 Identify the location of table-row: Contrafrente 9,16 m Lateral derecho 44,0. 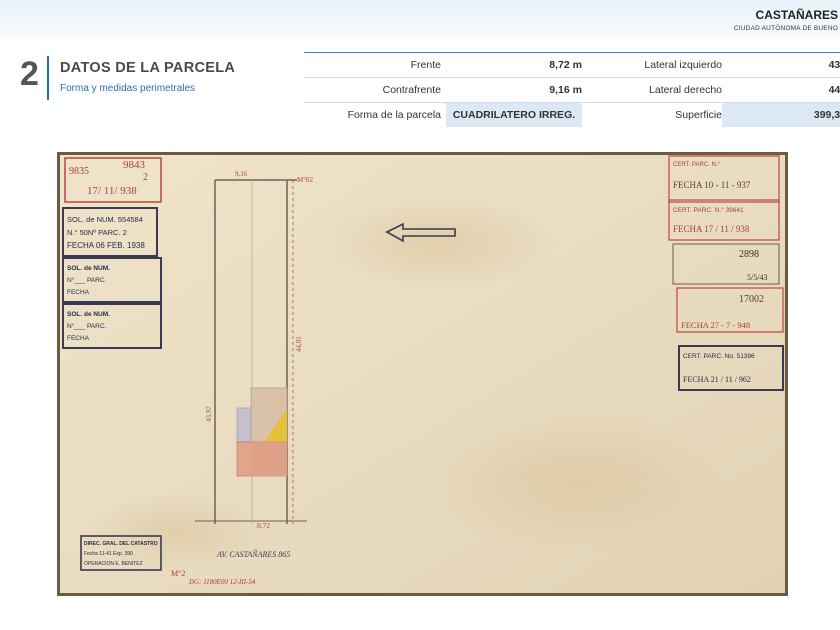
(572, 90).